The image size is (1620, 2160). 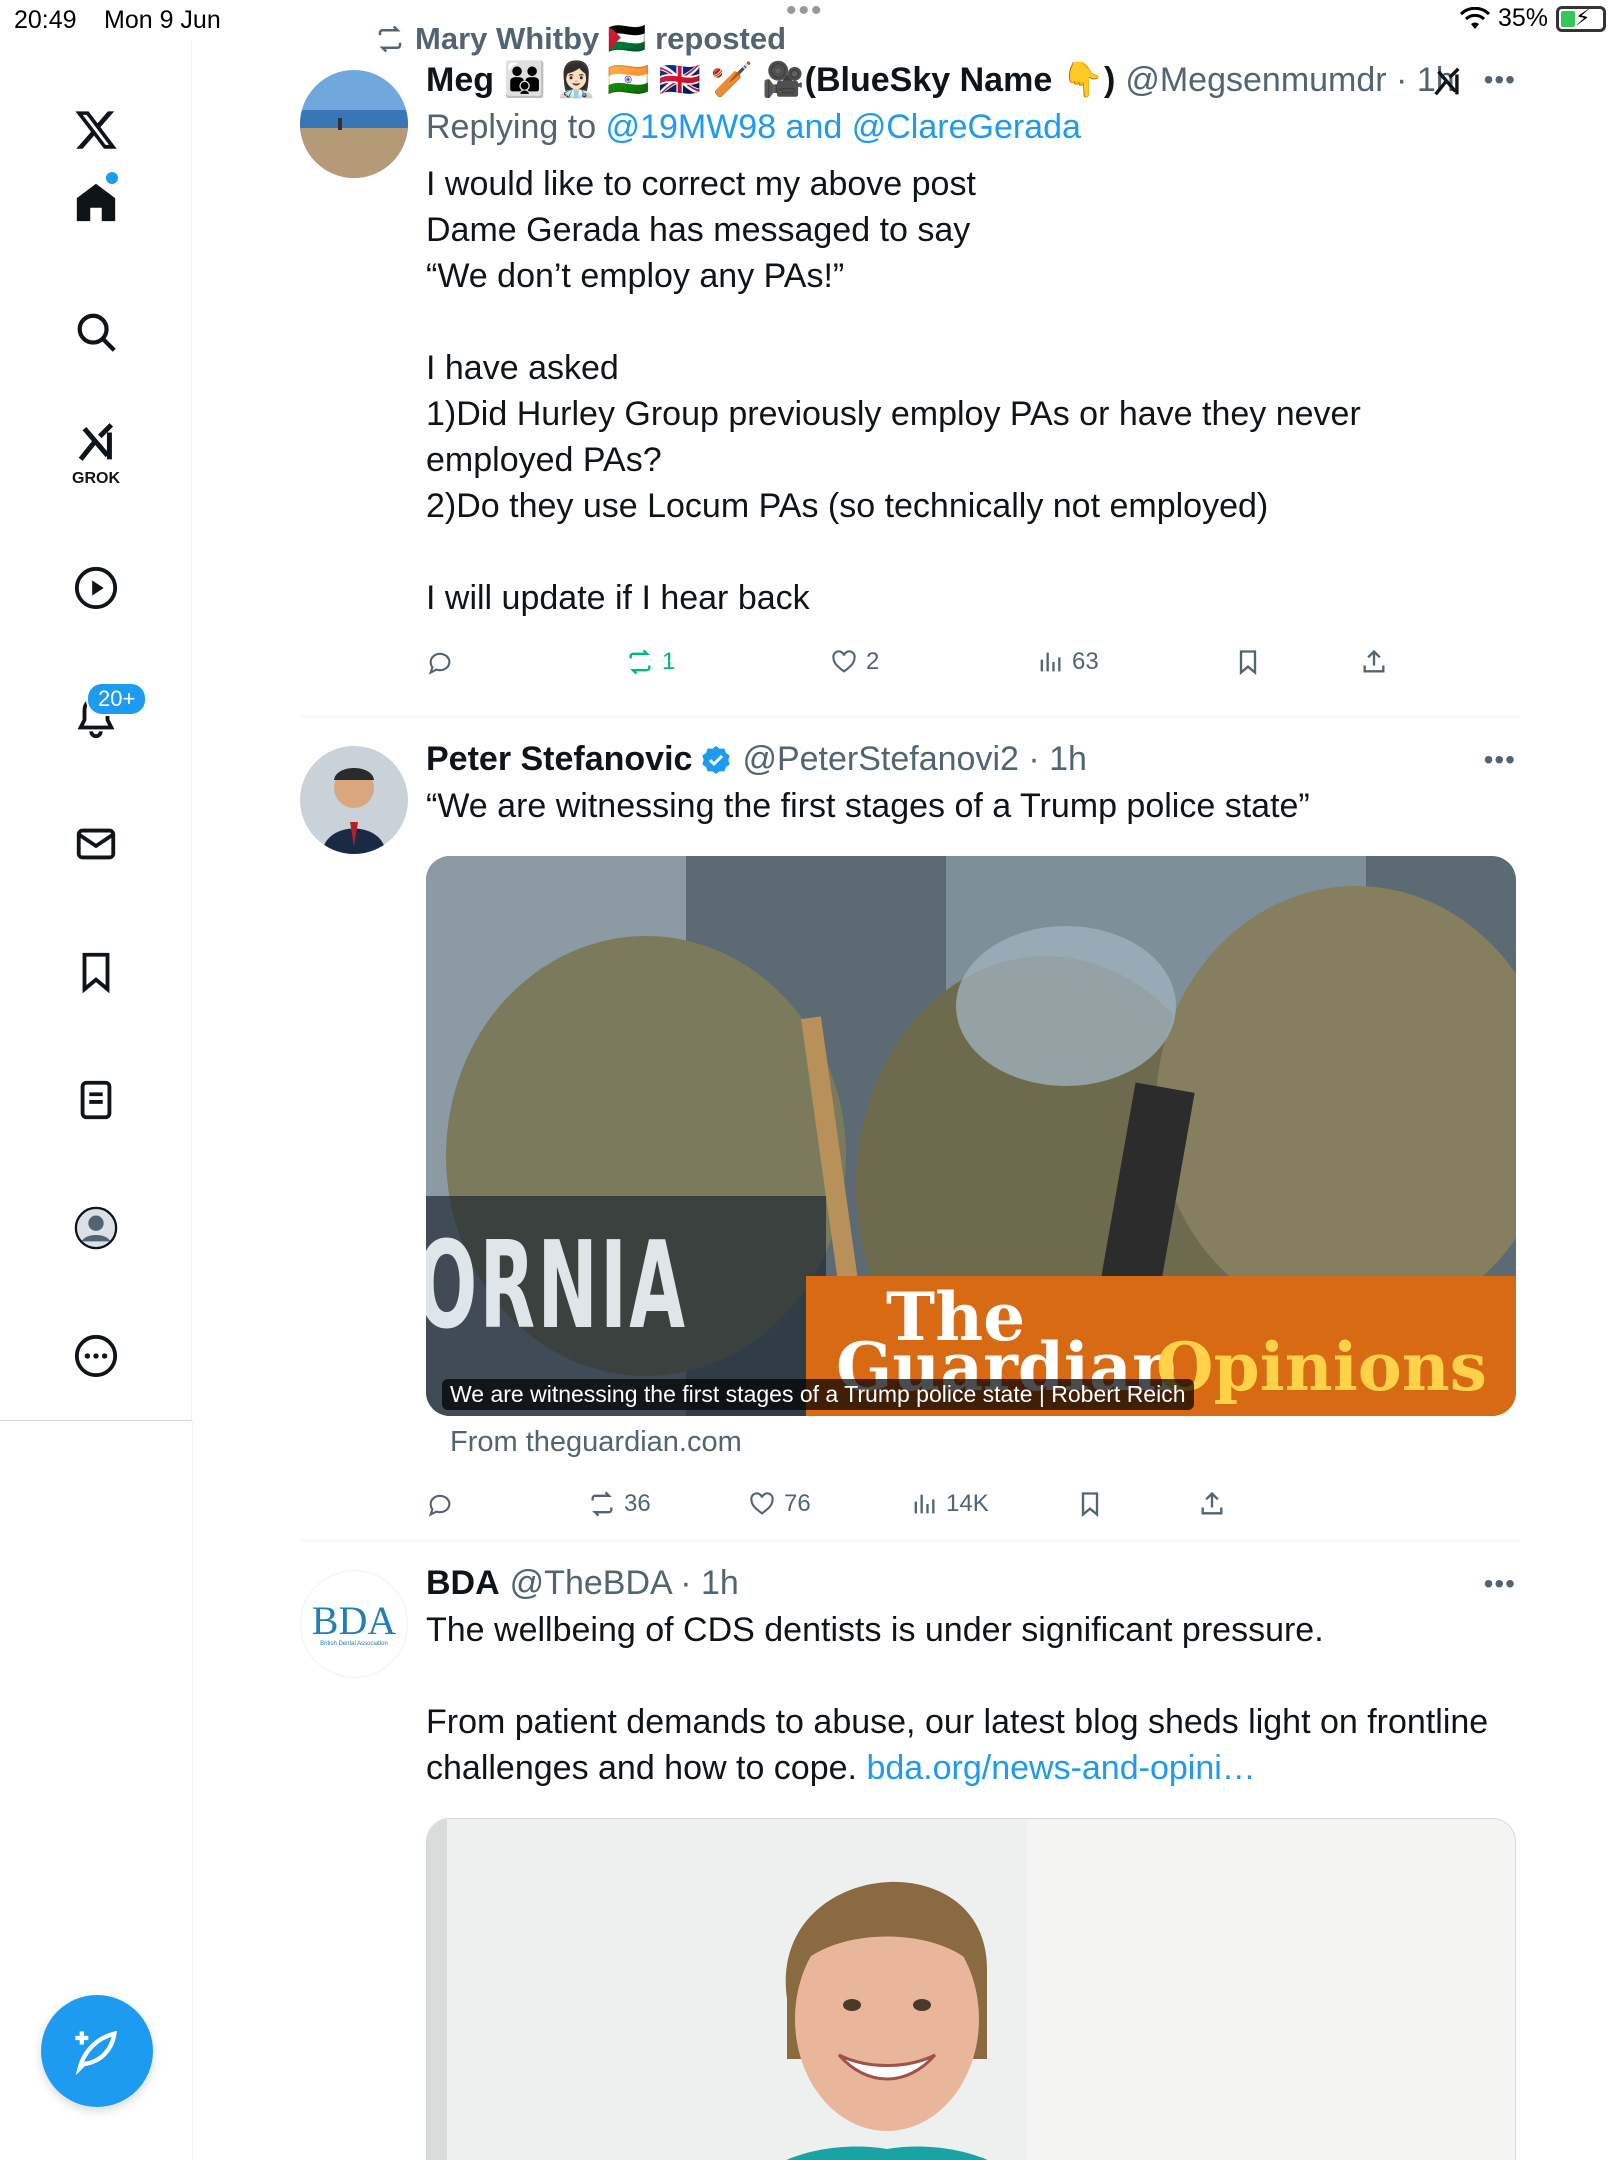 What do you see at coordinates (873, 661) in the screenshot?
I see `like-count: 2` at bounding box center [873, 661].